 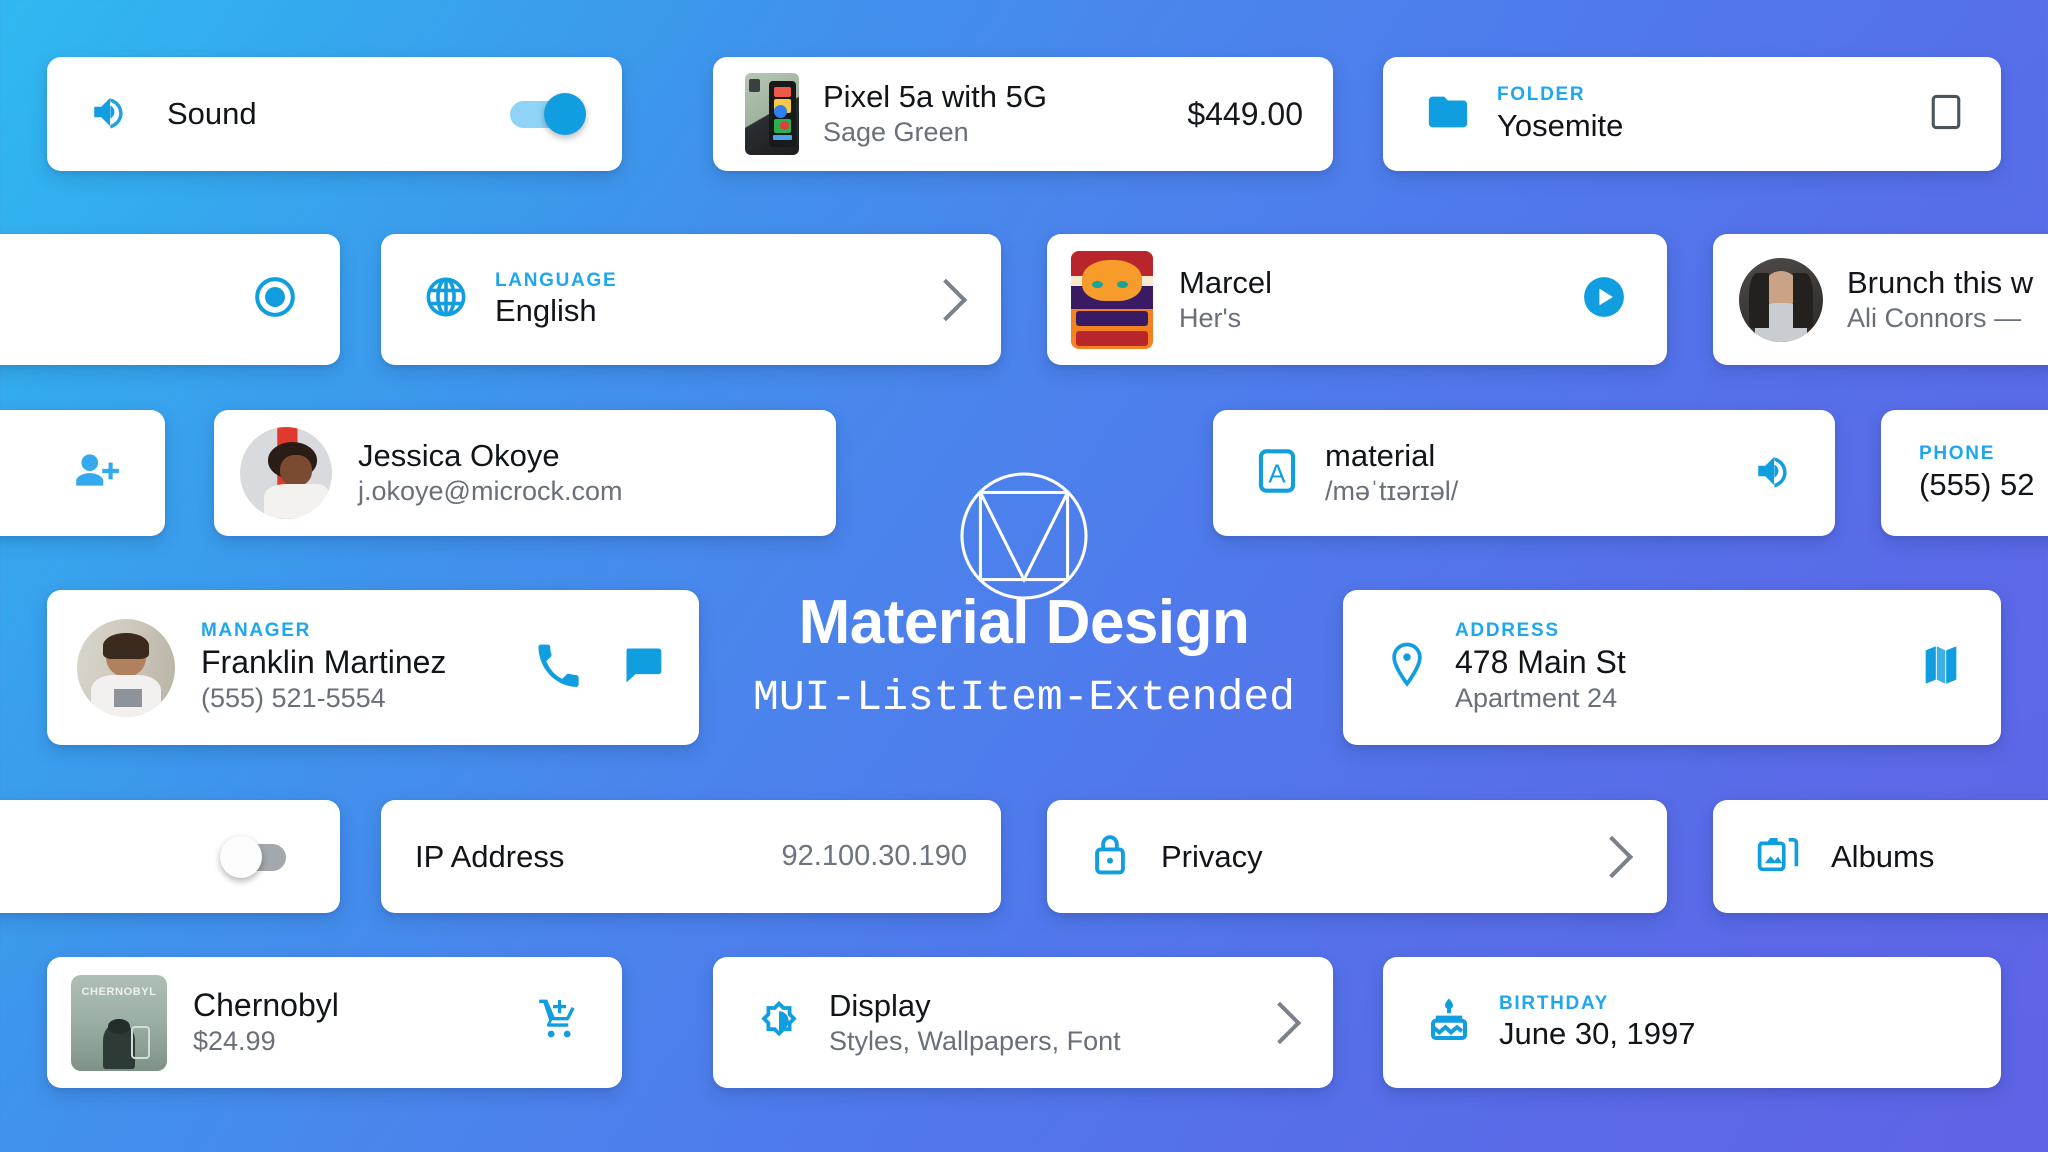 What do you see at coordinates (275, 299) in the screenshot?
I see `radio-button-checked-icon` at bounding box center [275, 299].